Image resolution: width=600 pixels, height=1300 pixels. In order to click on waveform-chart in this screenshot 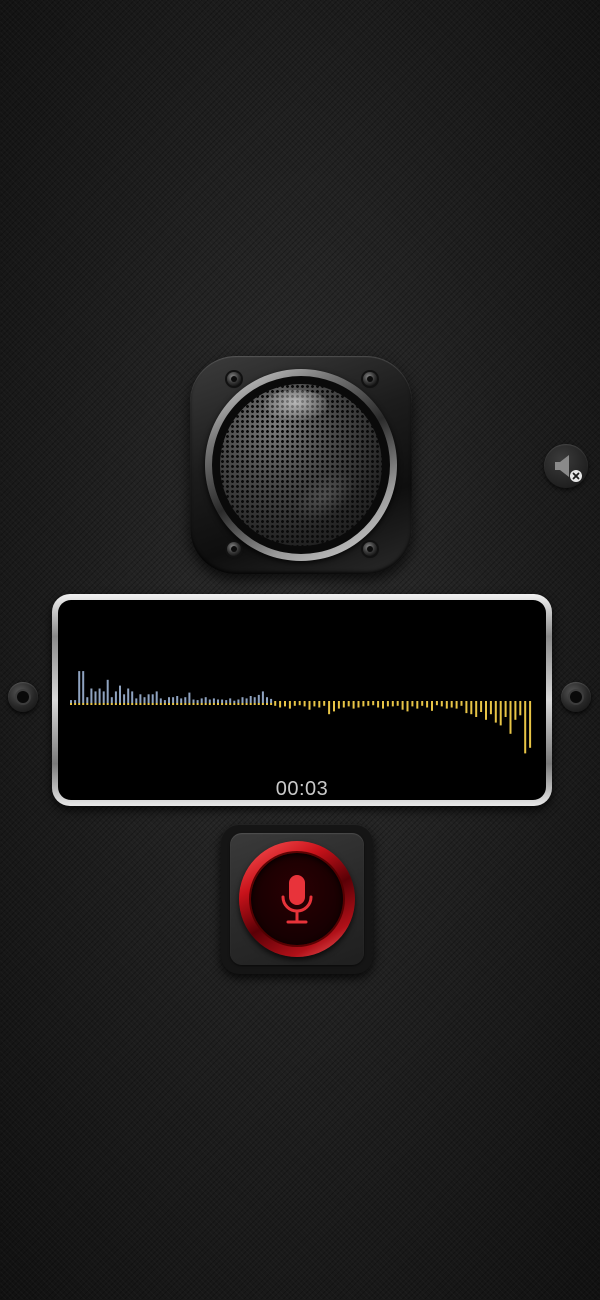, I will do `click(301, 712)`.